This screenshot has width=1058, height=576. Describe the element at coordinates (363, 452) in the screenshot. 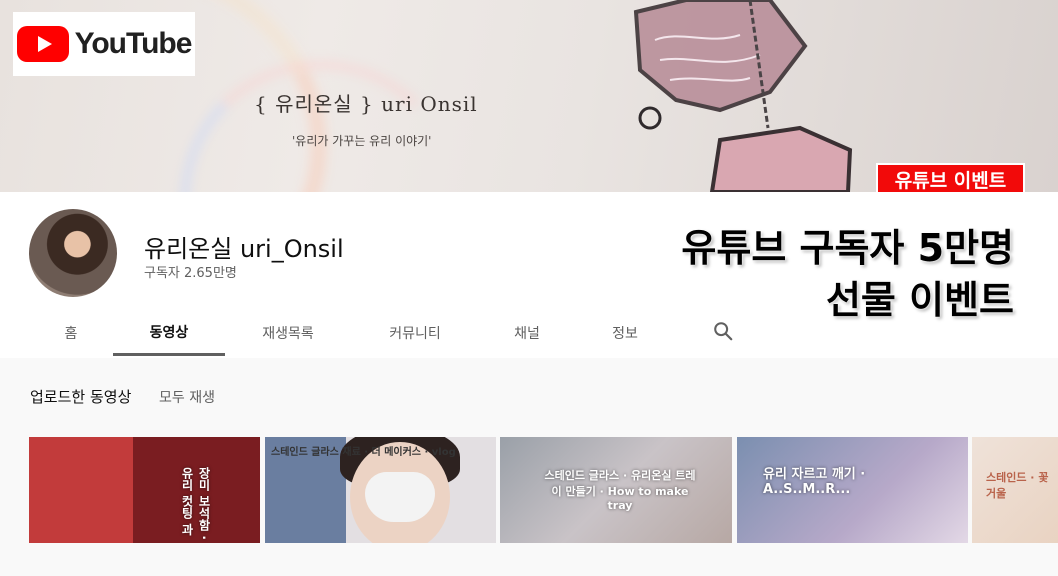

I see `thumbnail-caption: 스테인드 글라스 재료 · 더 메이커스 · vlog` at that location.